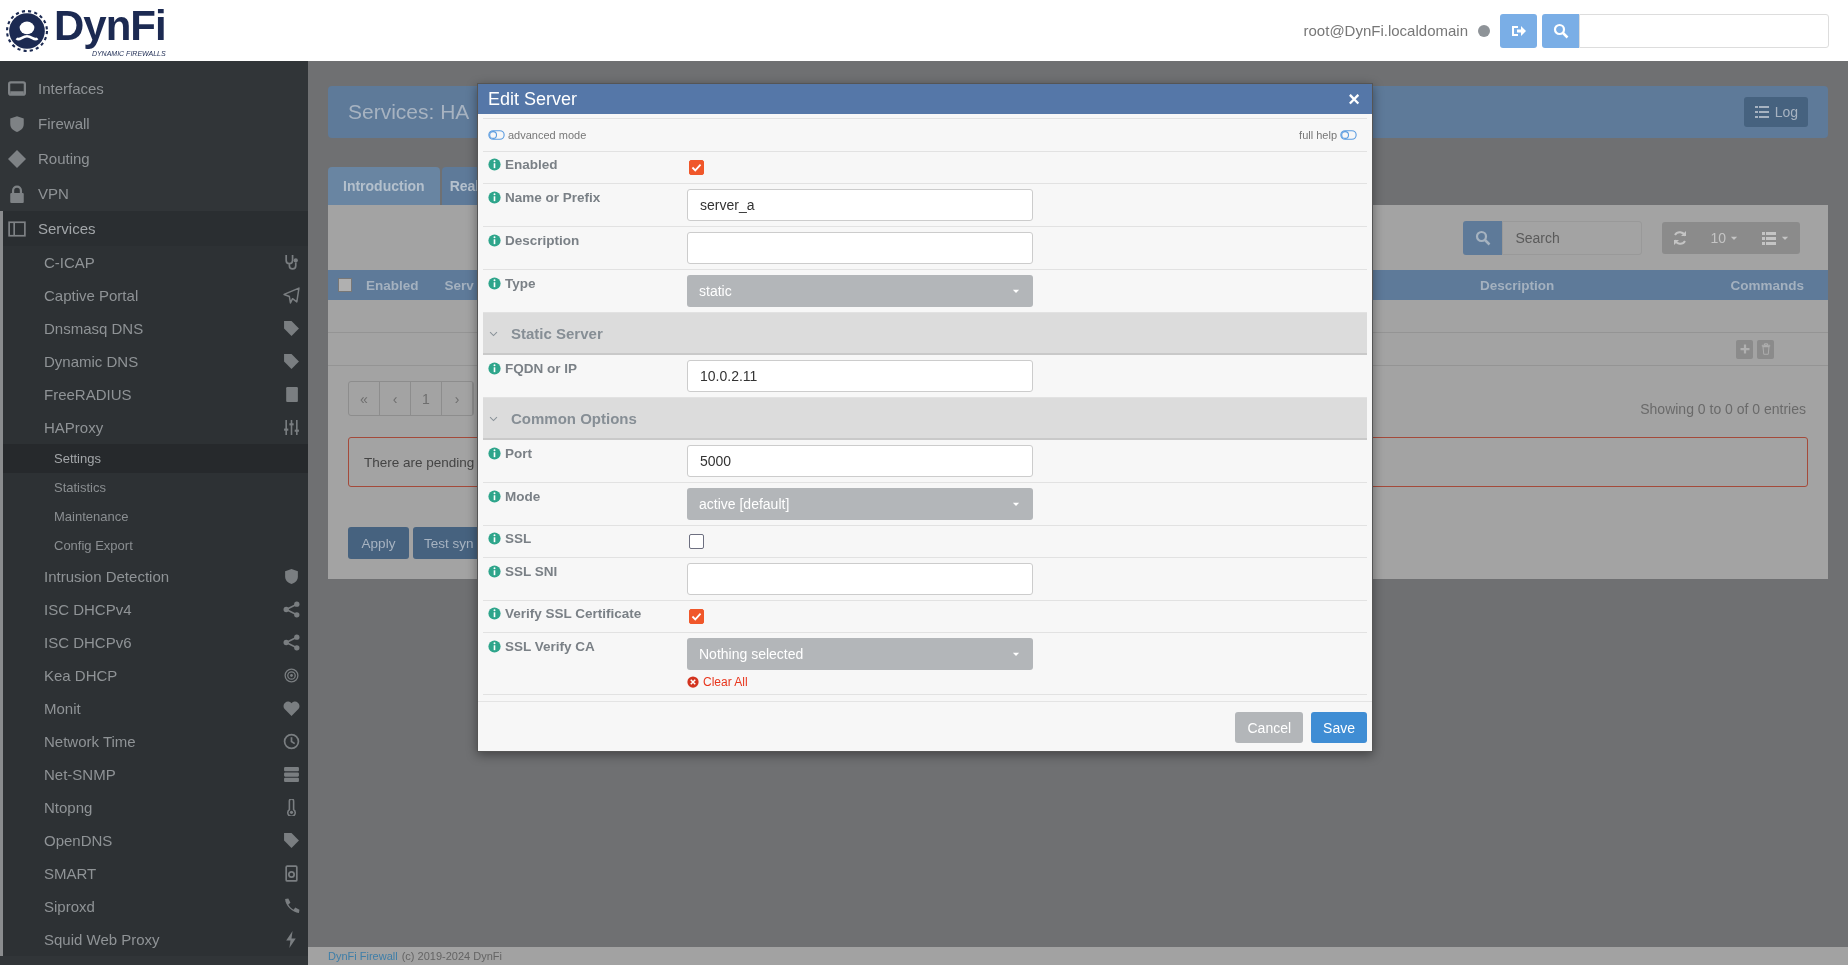 This screenshot has height=965, width=1848. What do you see at coordinates (409, 112) in the screenshot?
I see `page-title: Services: HA` at bounding box center [409, 112].